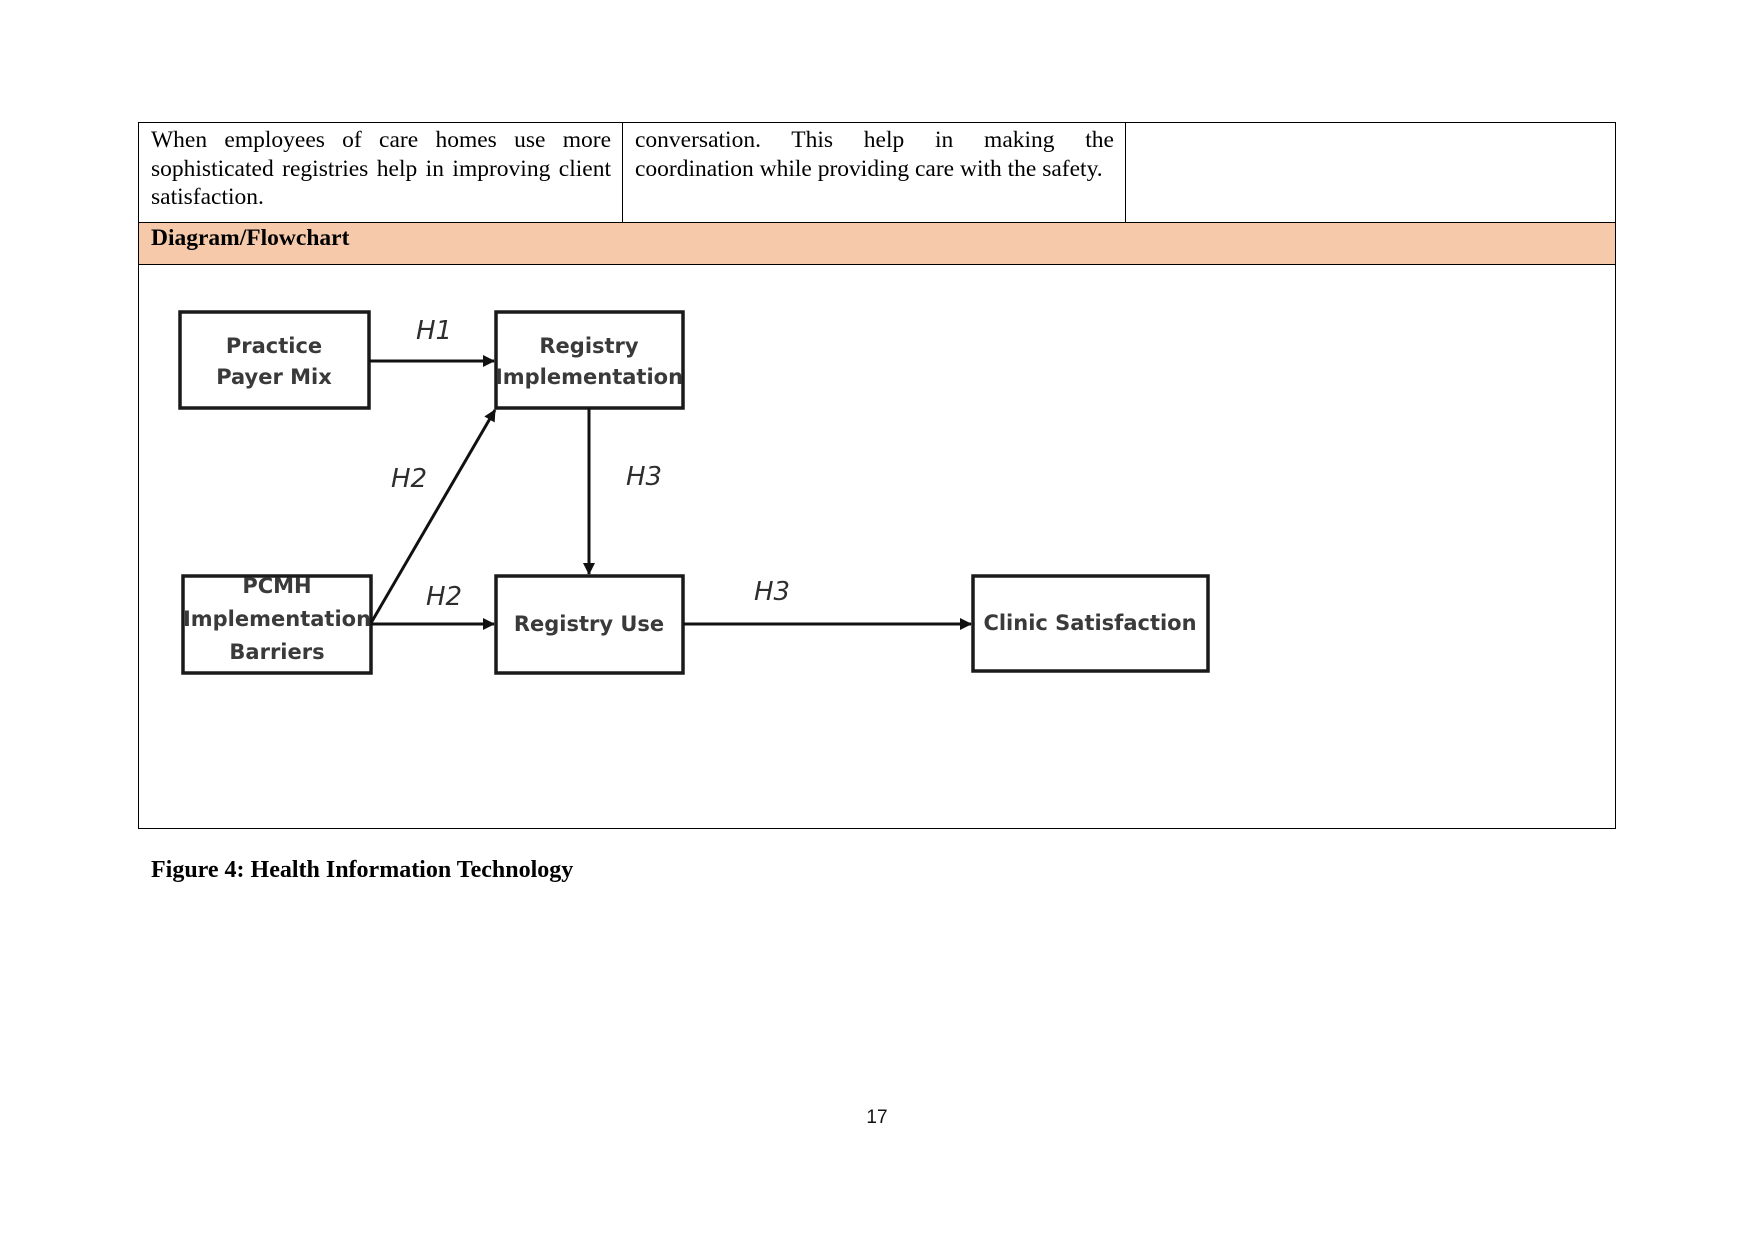 This screenshot has width=1754, height=1241. I want to click on node-label: Barriers, so click(276, 652).